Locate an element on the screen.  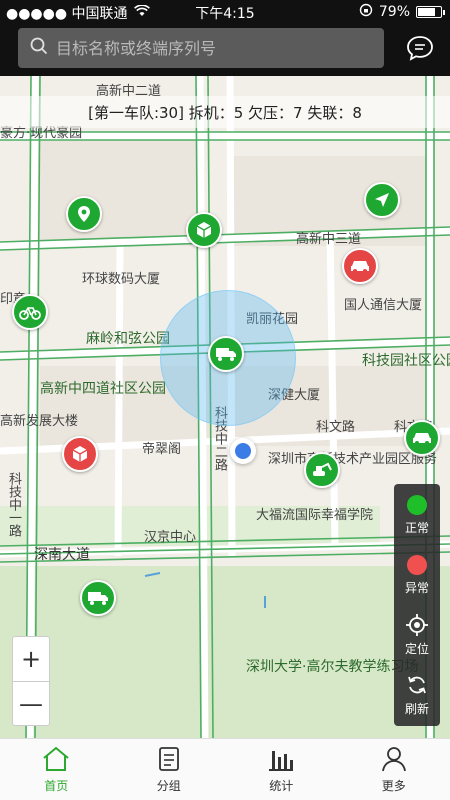
filter-control-panel: 正常 异常 定位 刷新 is located at coordinates (417, 605).